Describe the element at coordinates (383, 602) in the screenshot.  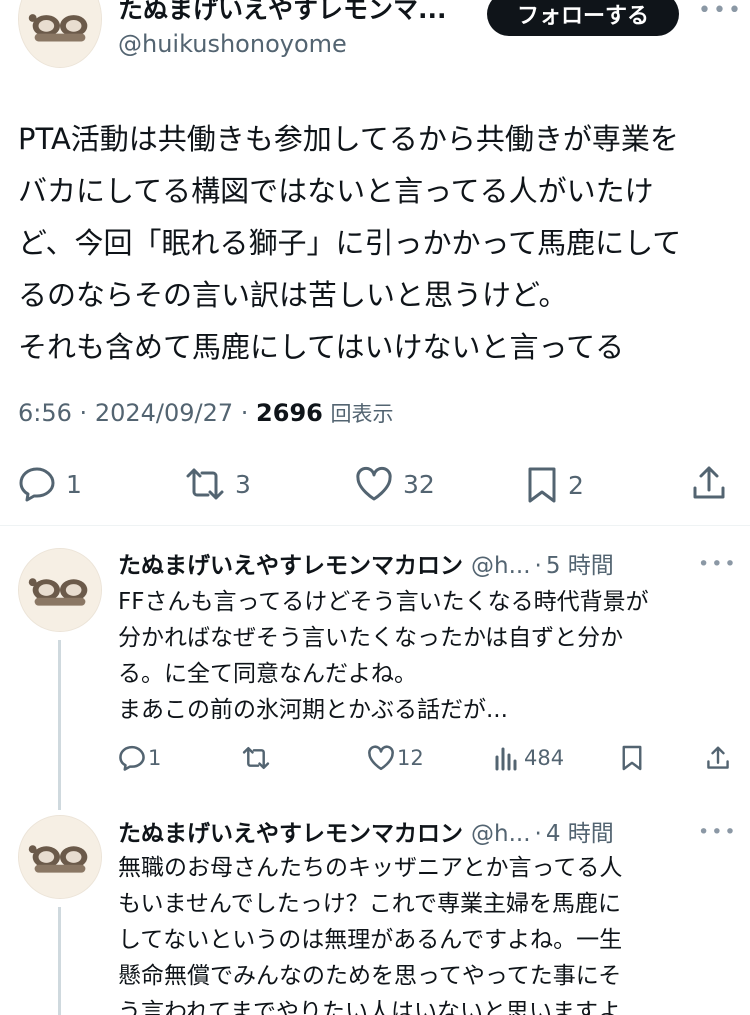
I see `reply-line: FFさんも言ってるけどそう言いたくなる時代背景が` at that location.